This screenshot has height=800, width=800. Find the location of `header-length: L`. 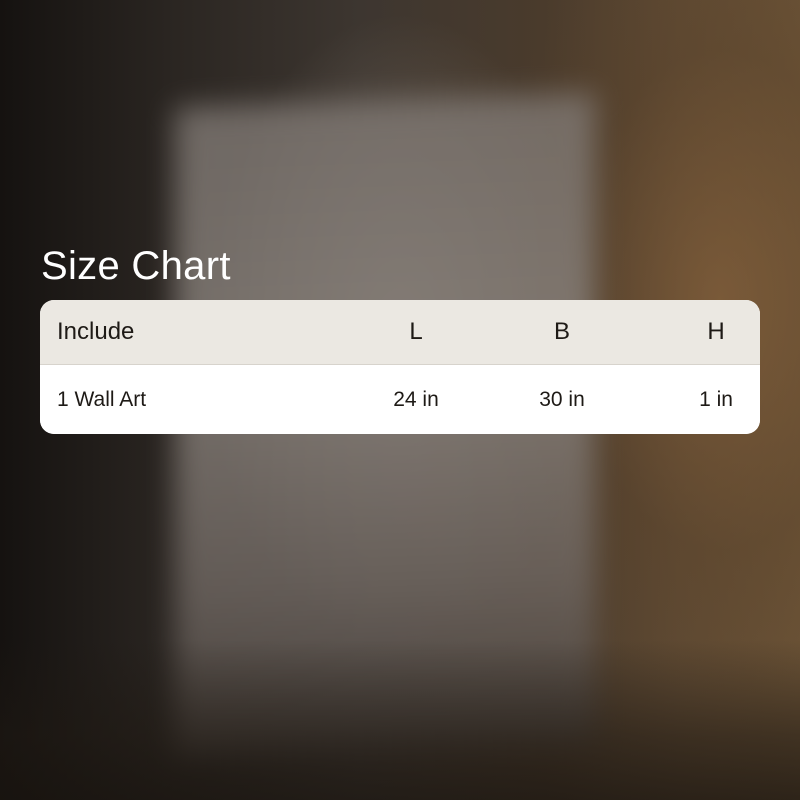

header-length: L is located at coordinates (416, 331).